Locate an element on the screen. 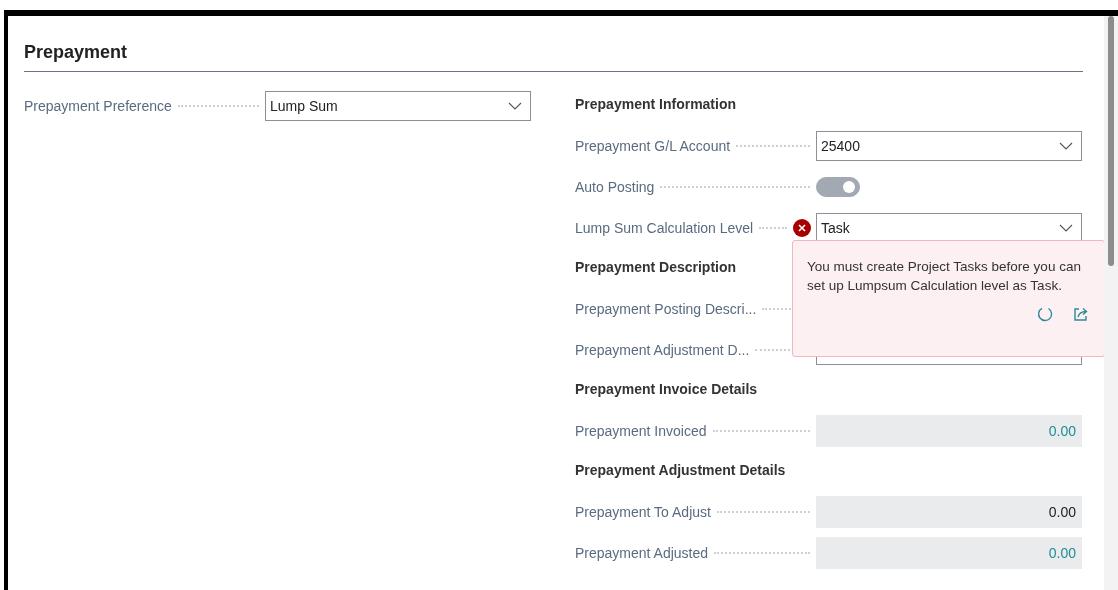 The height and width of the screenshot is (590, 1118). scrollbar is located at coordinates (1111, 303).